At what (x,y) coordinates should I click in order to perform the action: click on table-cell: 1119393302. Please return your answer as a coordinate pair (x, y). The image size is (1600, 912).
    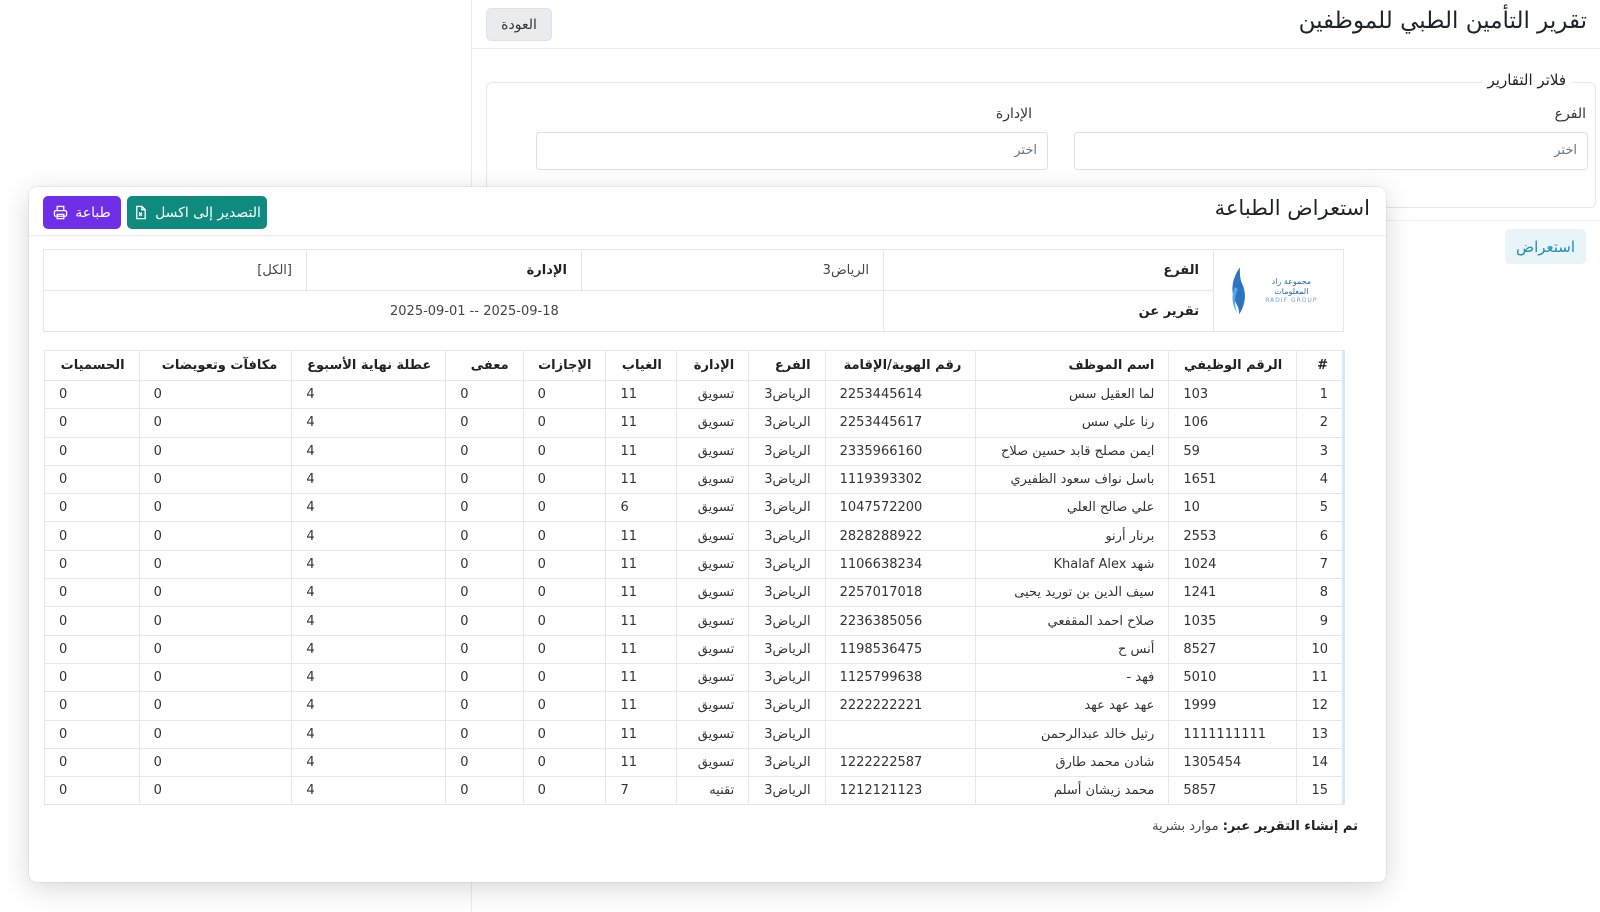
    Looking at the image, I should click on (900, 479).